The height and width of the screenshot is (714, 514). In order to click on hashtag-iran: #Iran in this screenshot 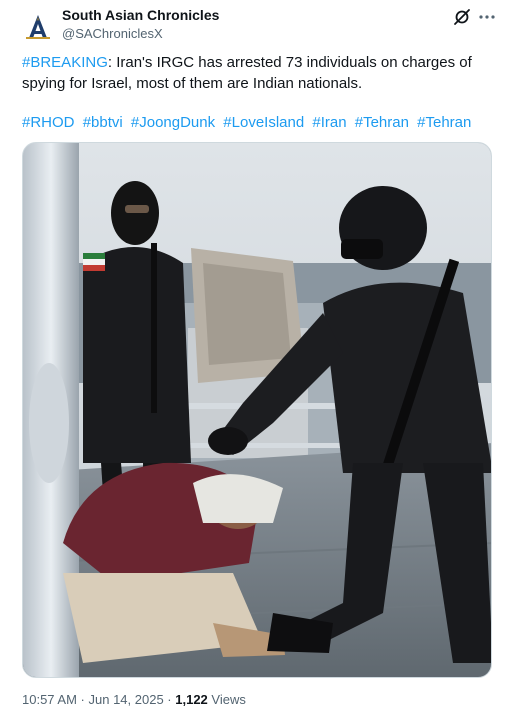, I will do `click(329, 122)`.